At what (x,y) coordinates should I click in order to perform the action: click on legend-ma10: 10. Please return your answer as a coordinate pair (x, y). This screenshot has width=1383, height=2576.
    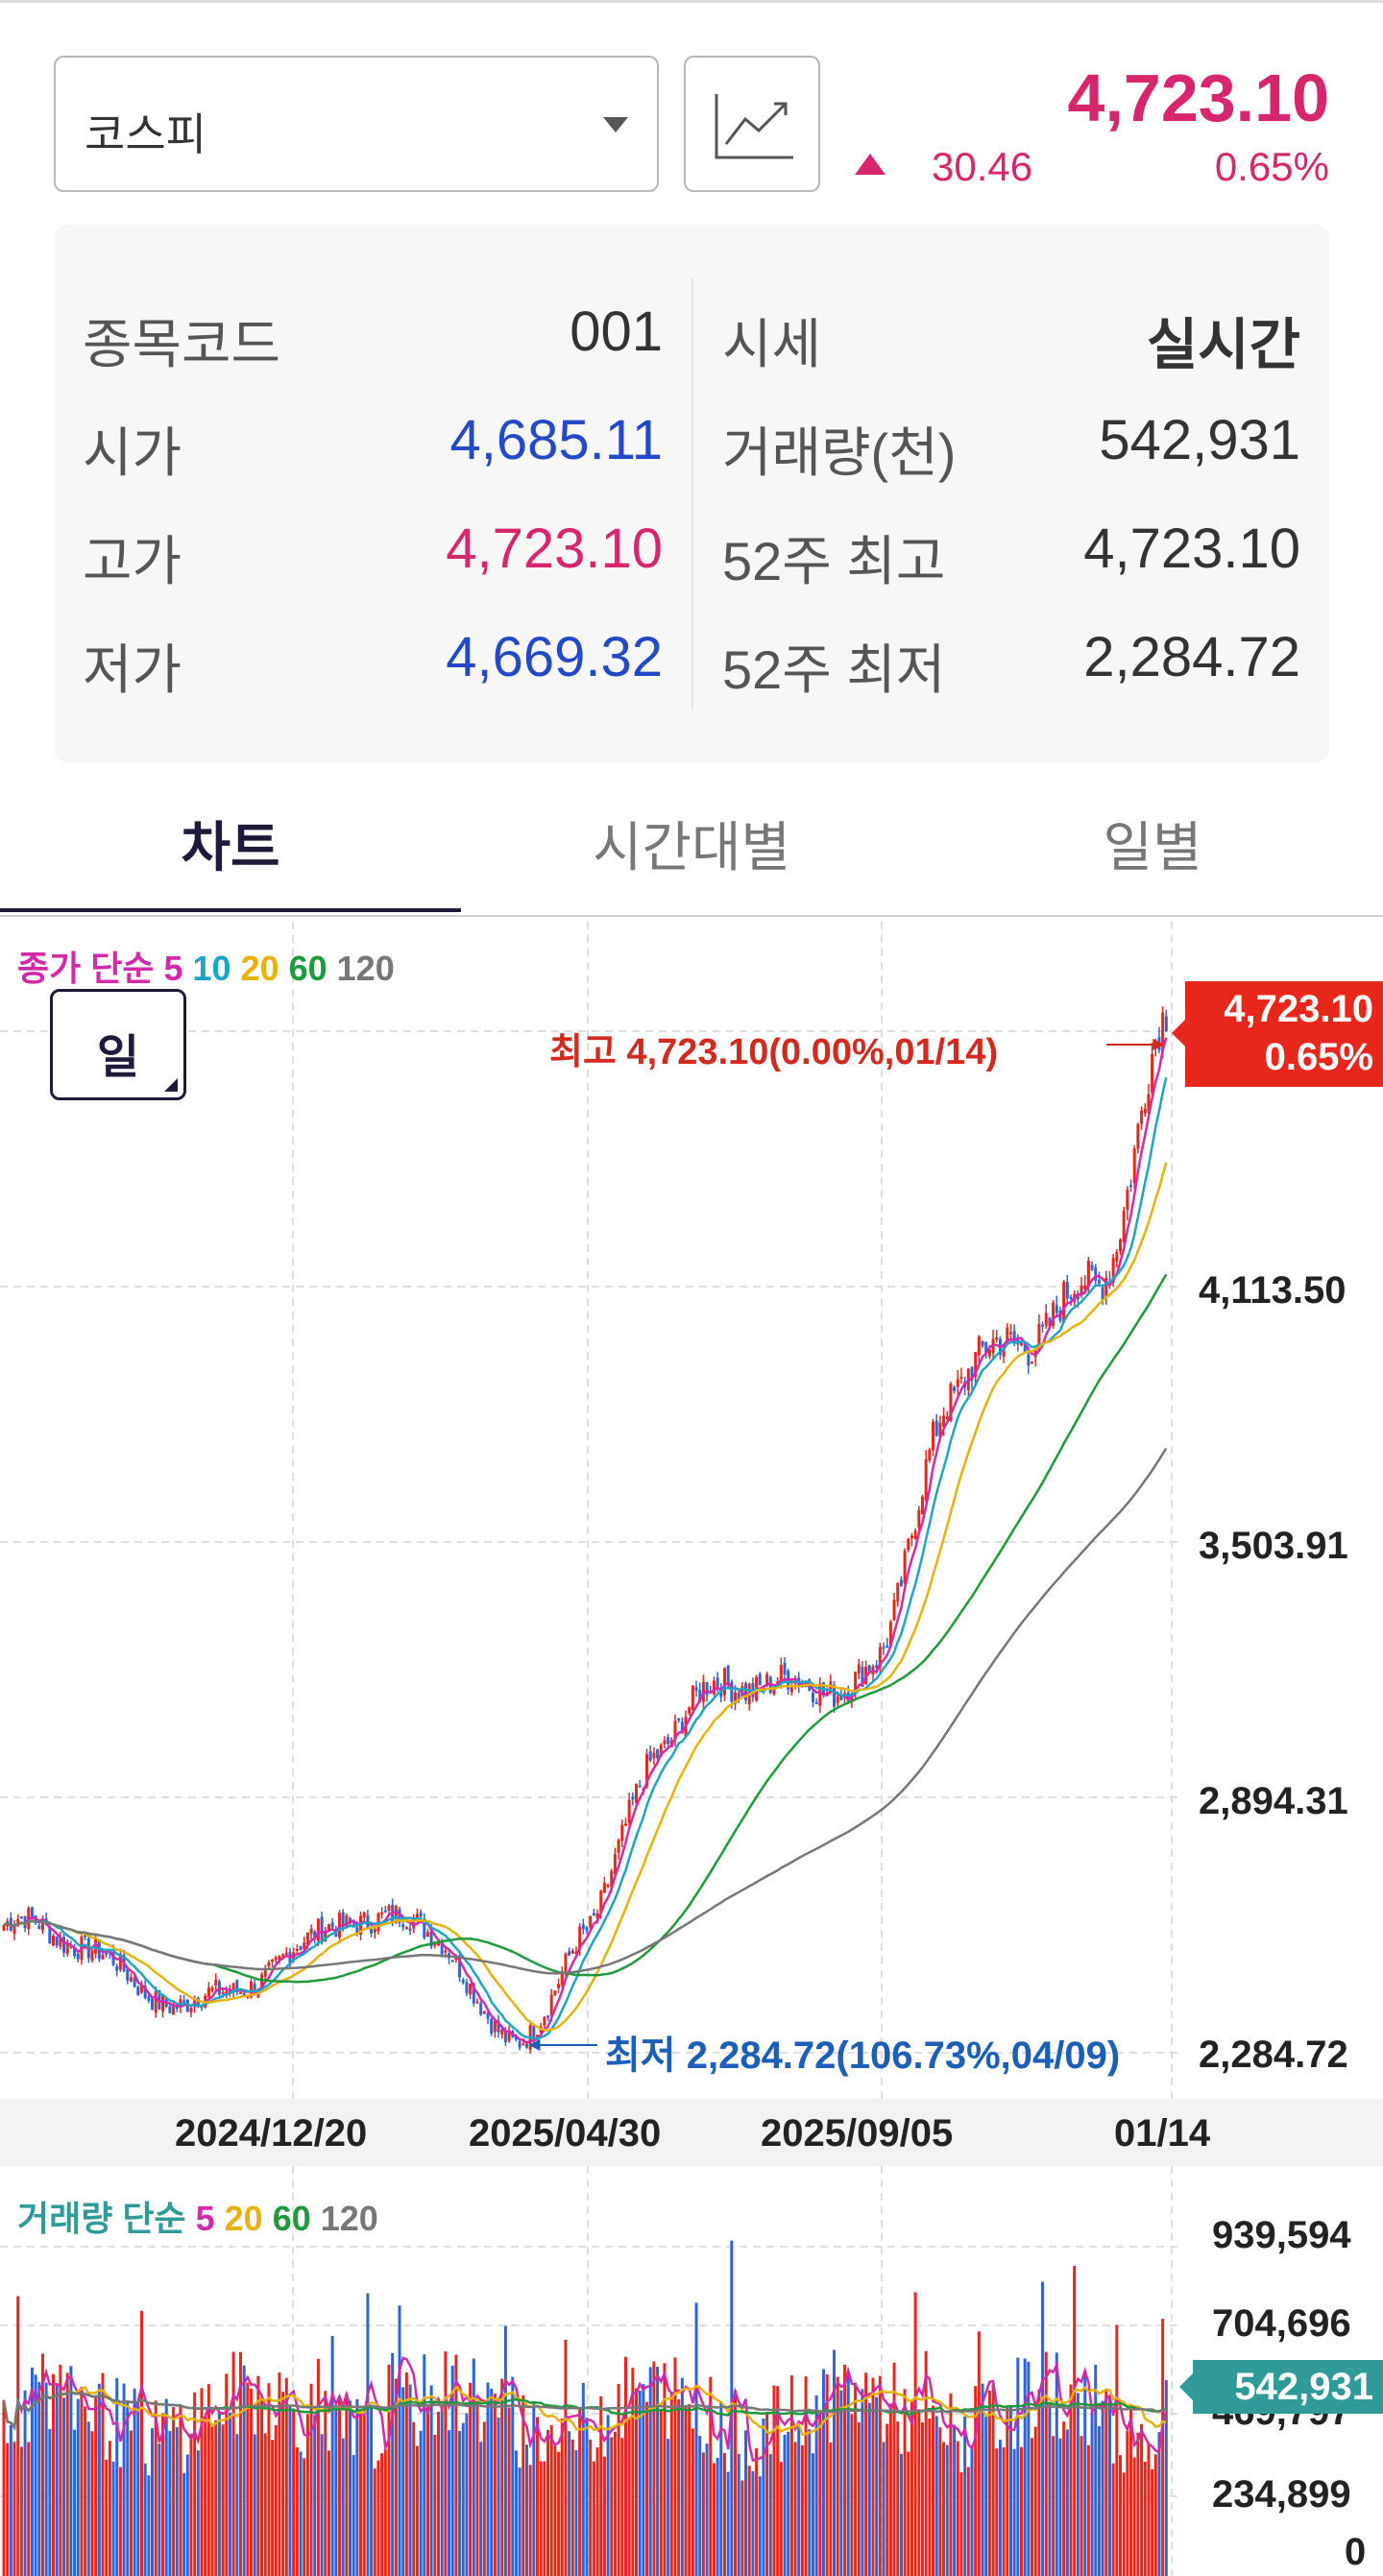
    Looking at the image, I should click on (211, 968).